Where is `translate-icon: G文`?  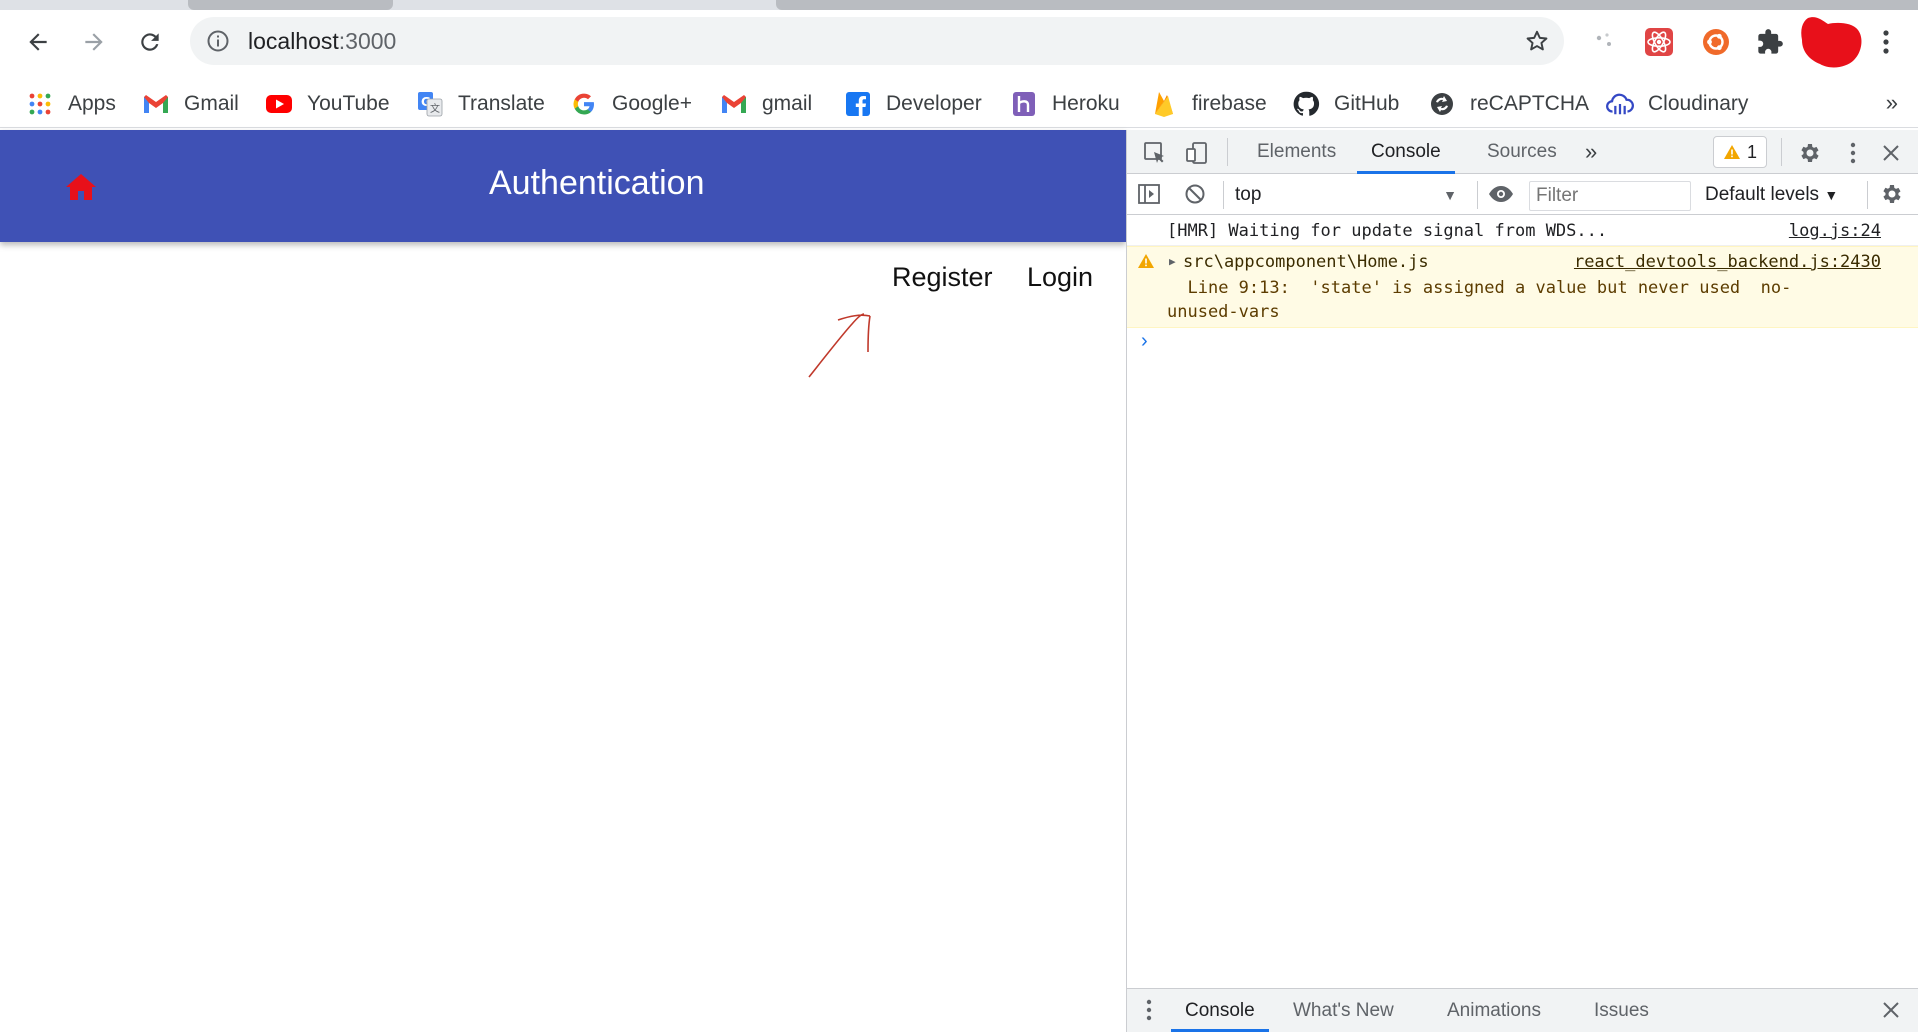
translate-icon: G文 is located at coordinates (430, 104).